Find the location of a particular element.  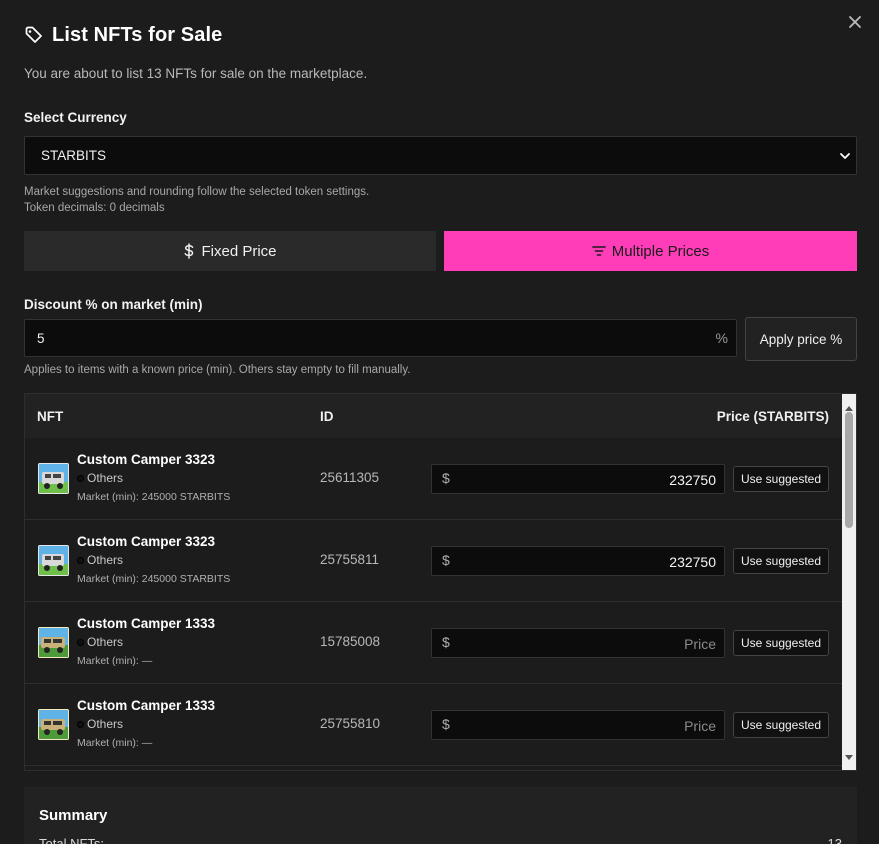

nft-id: 15785008 is located at coordinates (350, 641).